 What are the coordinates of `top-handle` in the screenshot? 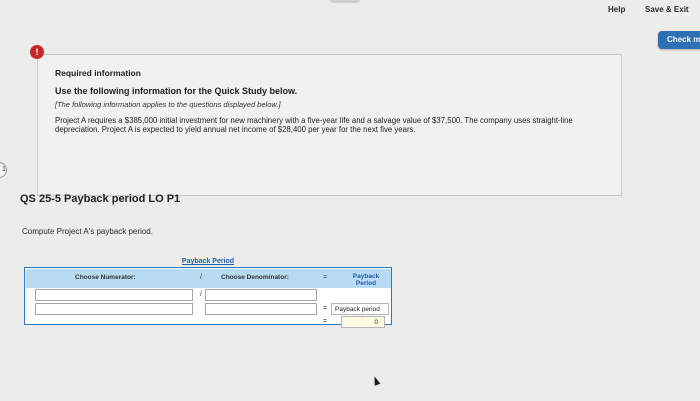 It's located at (345, 1).